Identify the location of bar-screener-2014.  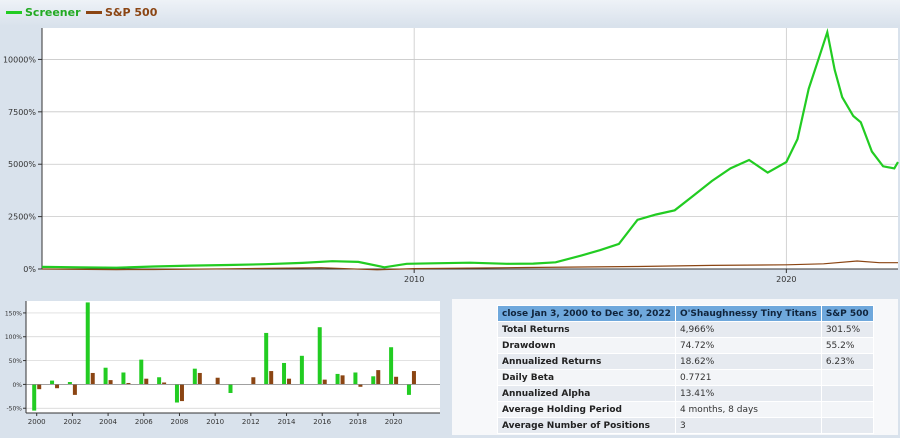
(284, 373).